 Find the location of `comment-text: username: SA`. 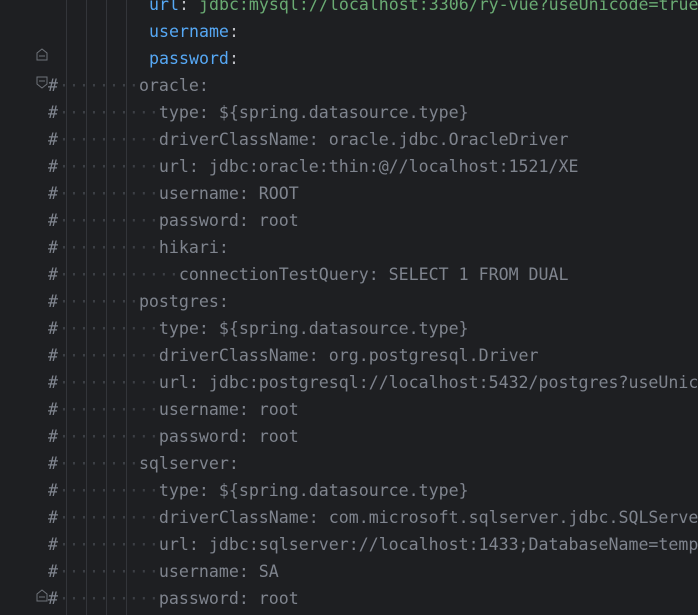

comment-text: username: SA is located at coordinates (218, 571).